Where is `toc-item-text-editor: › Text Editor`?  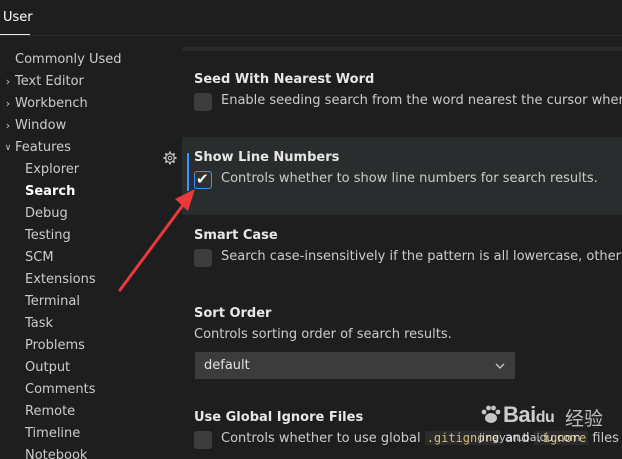 toc-item-text-editor: › Text Editor is located at coordinates (45, 82).